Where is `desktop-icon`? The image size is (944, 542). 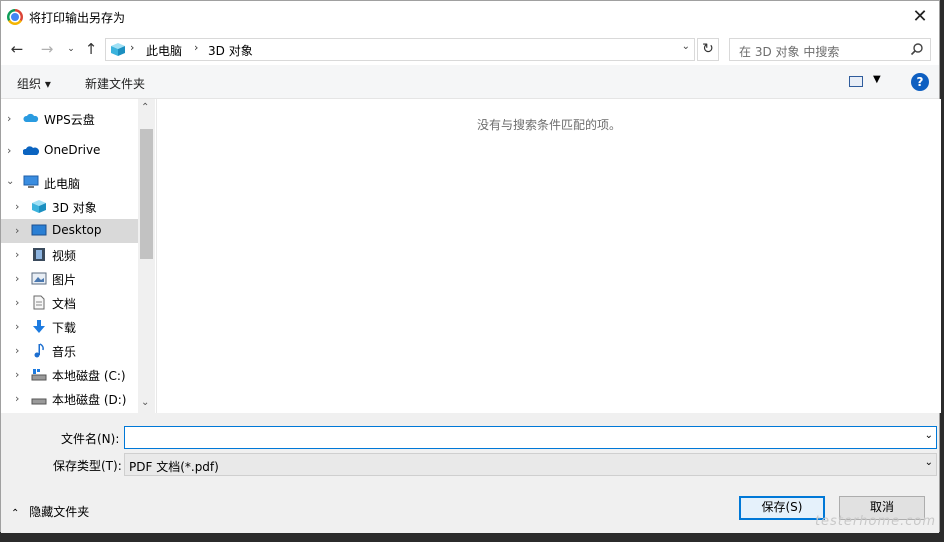
desktop-icon is located at coordinates (39, 230).